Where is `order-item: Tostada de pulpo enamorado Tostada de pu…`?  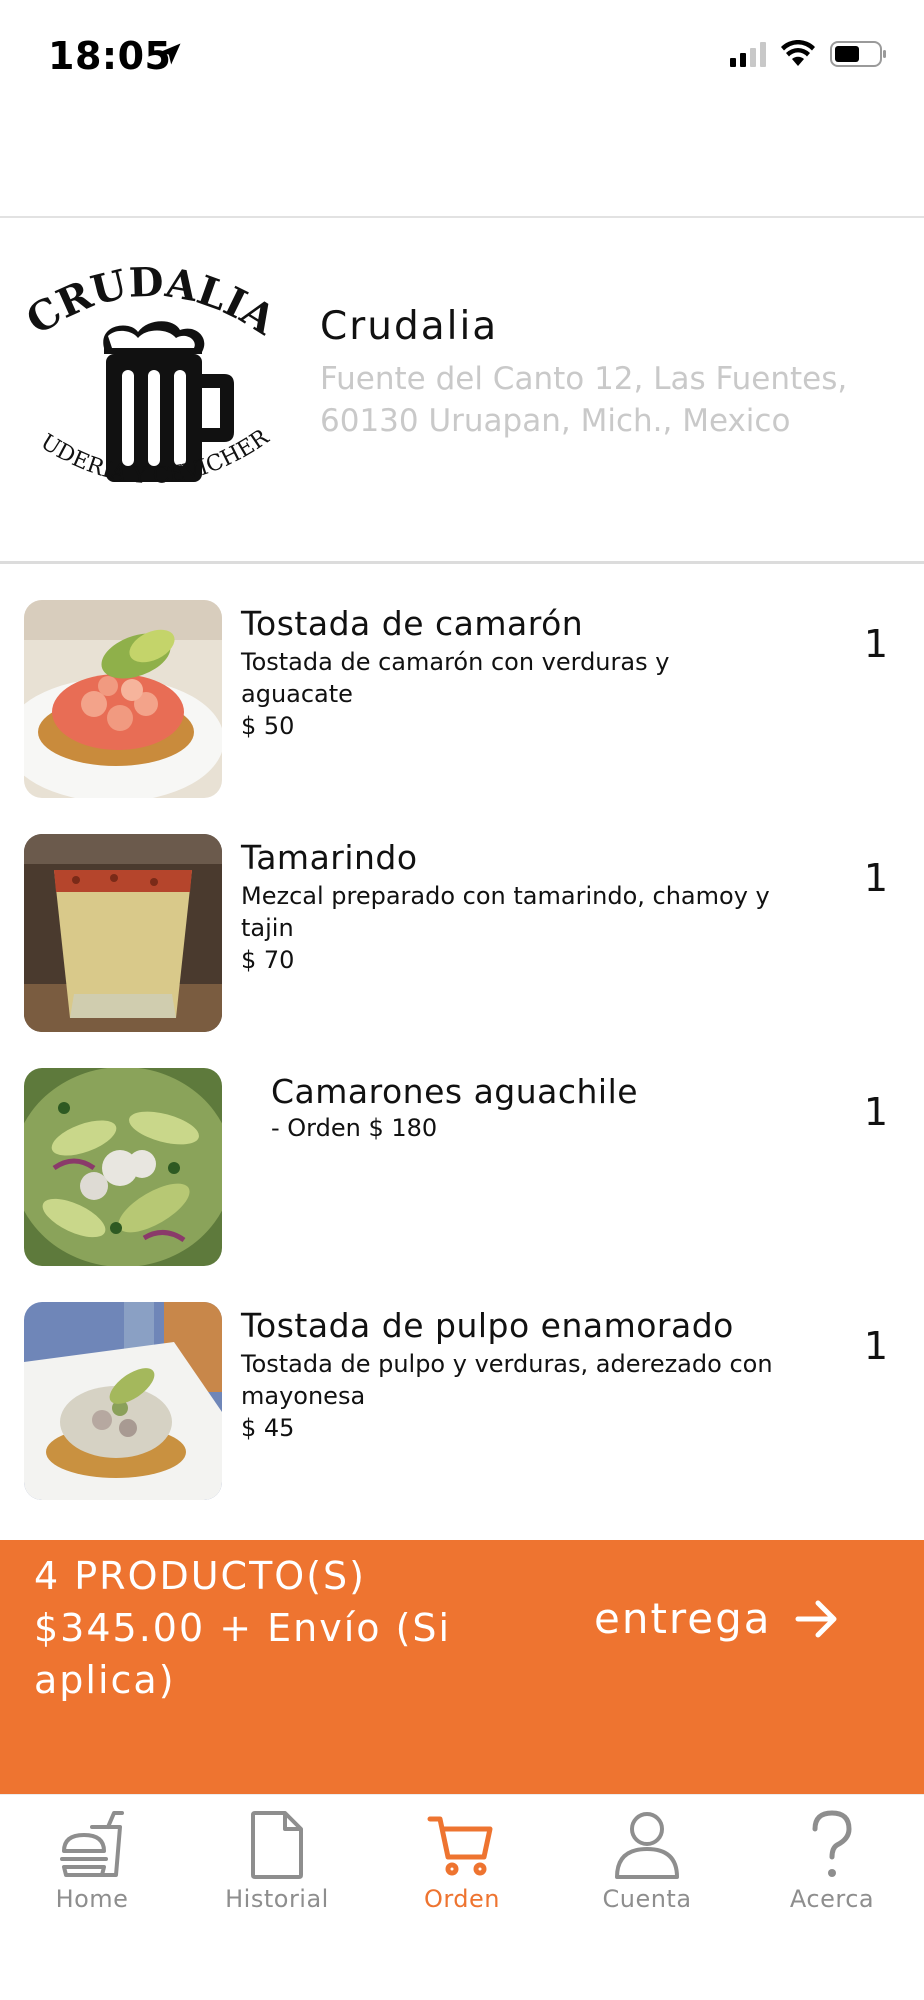 order-item: Tostada de pulpo enamorado Tostada de pu… is located at coordinates (462, 1402).